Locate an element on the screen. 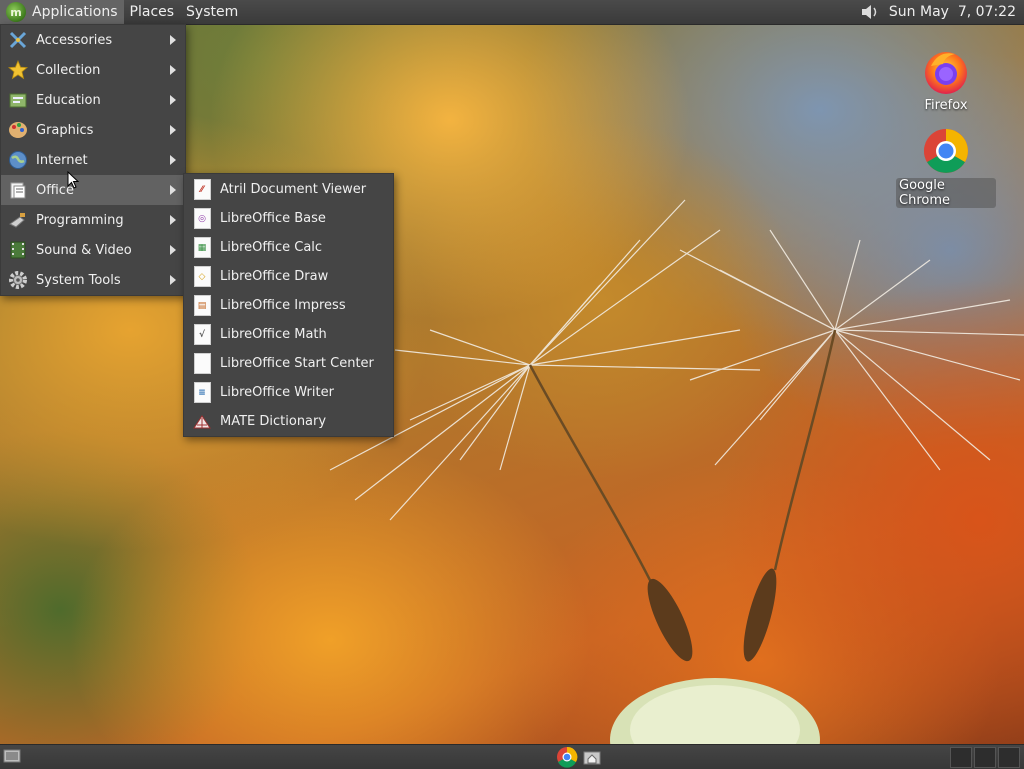 This screenshot has width=1024, height=769. graphics-icon is located at coordinates (18, 130).